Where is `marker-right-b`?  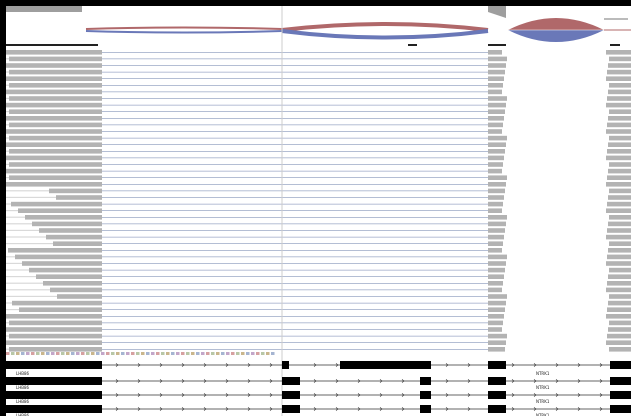
marker-right-b is located at coordinates (615, 45).